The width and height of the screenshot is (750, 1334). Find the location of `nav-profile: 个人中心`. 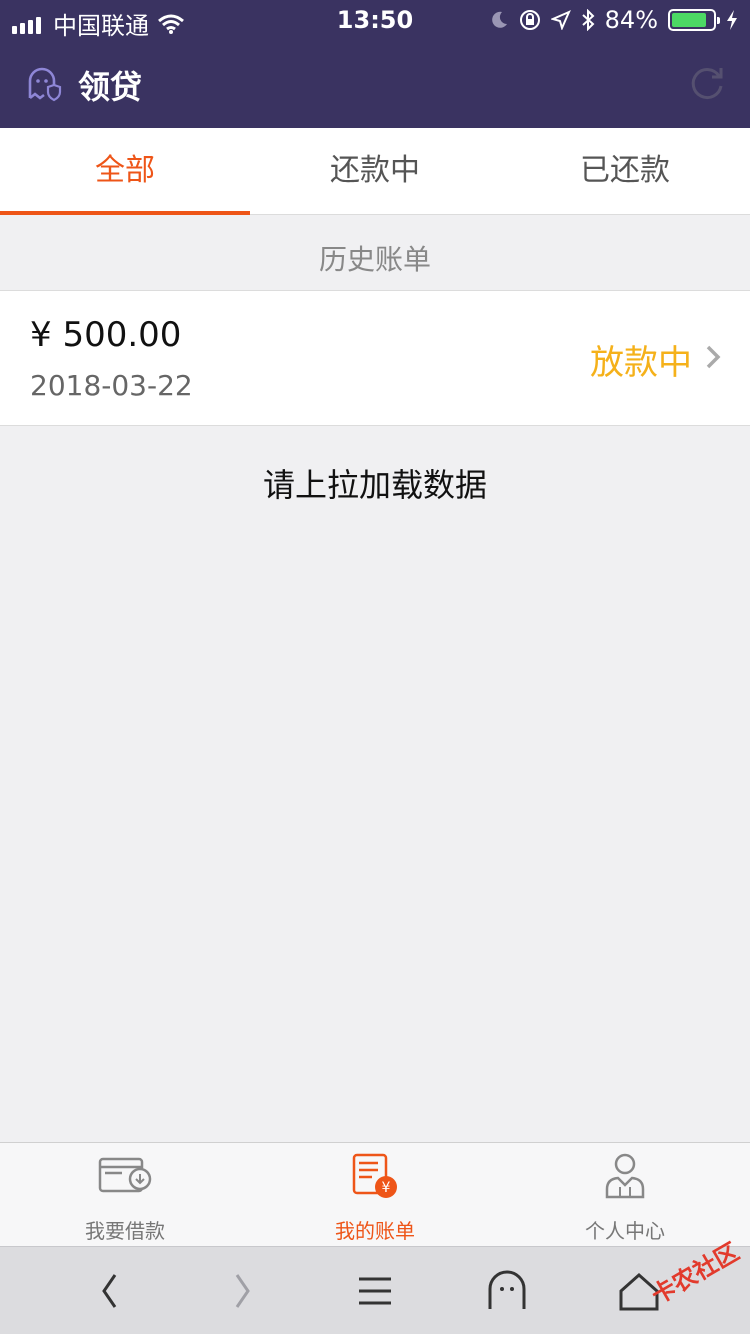

nav-profile: 个人中心 is located at coordinates (625, 1194).